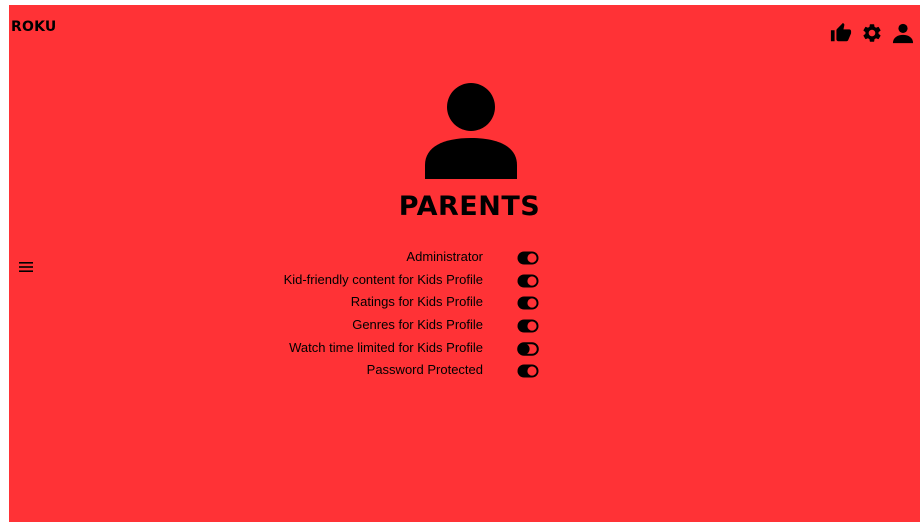 This screenshot has width=920, height=522. What do you see at coordinates (386, 347) in the screenshot?
I see `setting-label: Watch time limited for Kids Profile` at bounding box center [386, 347].